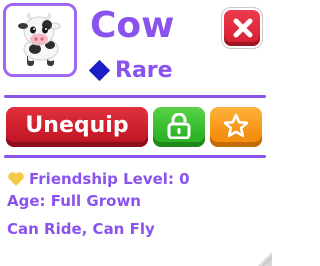  What do you see at coordinates (77, 127) in the screenshot?
I see `unequip-button: Unequip` at bounding box center [77, 127].